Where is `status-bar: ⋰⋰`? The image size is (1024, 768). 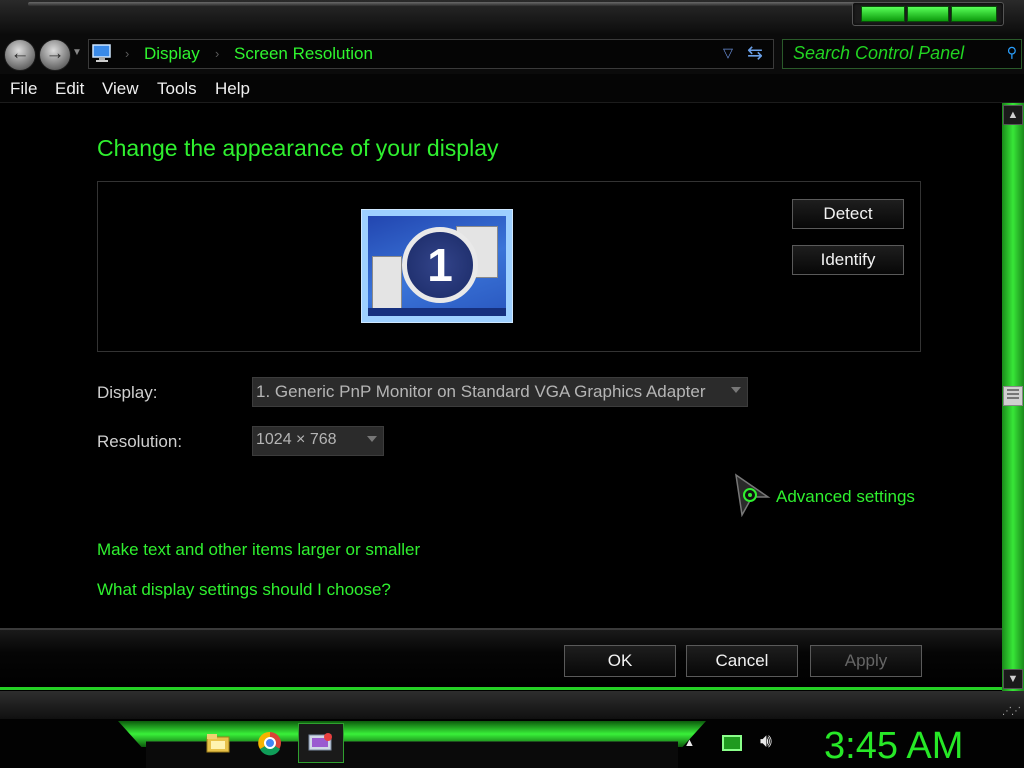 status-bar: ⋰⋰ is located at coordinates (512, 705).